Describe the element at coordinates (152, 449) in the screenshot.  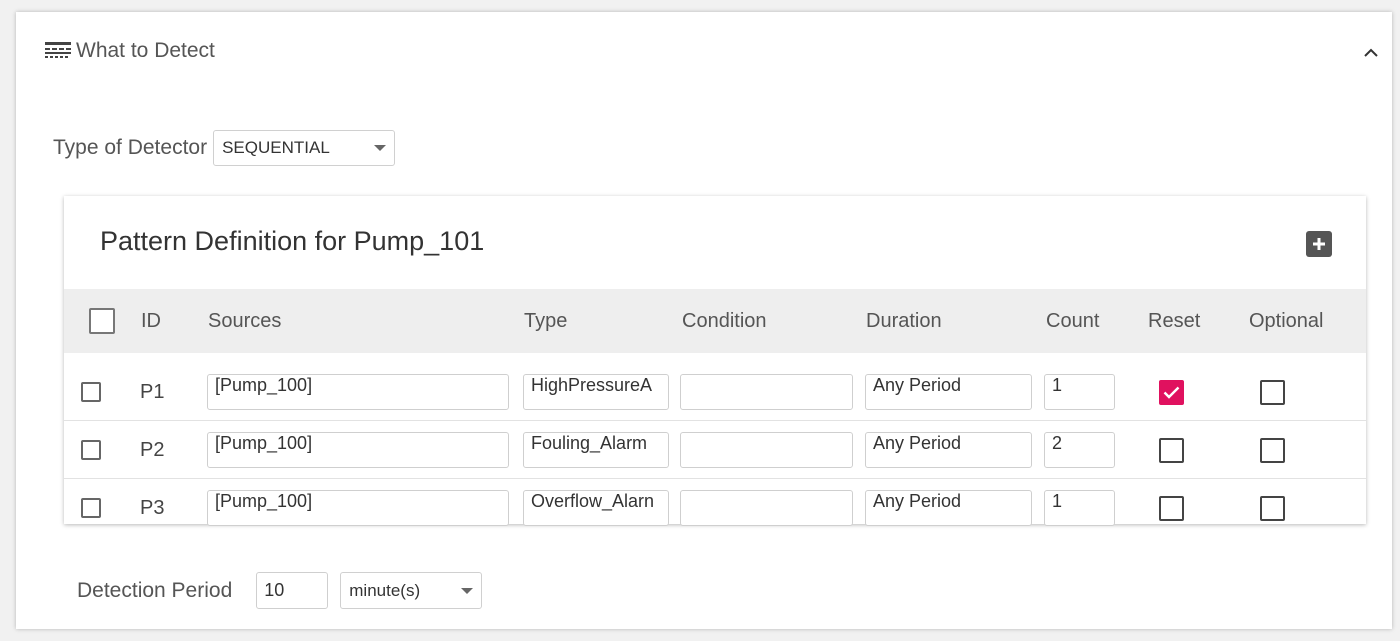
I see `row-id: P2` at that location.